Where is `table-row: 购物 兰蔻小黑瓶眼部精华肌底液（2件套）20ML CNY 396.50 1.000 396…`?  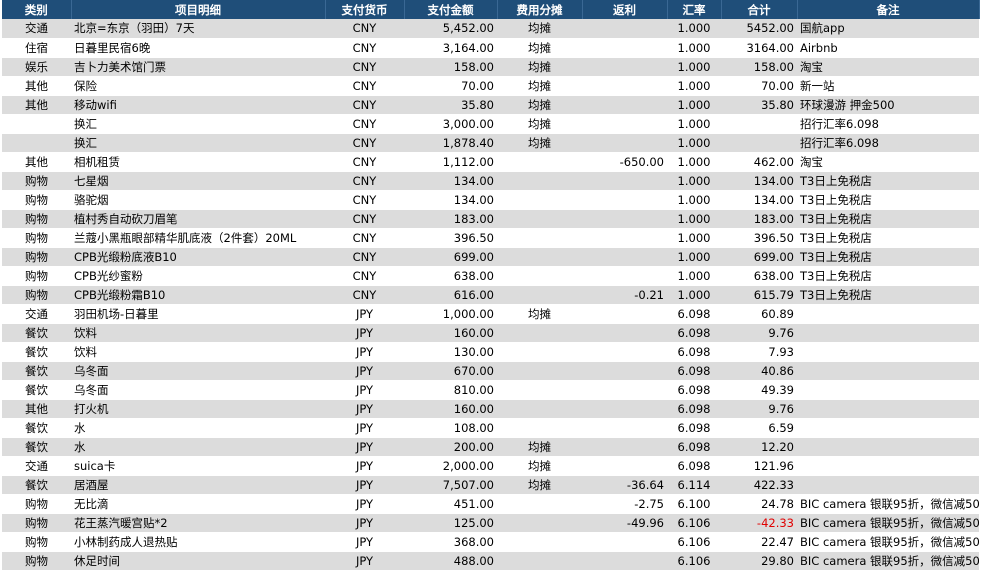
table-row: 购物 兰蔻小黑瓶眼部精华肌底液（2件套）20ML CNY 396.50 1.000 396… is located at coordinates (490, 238).